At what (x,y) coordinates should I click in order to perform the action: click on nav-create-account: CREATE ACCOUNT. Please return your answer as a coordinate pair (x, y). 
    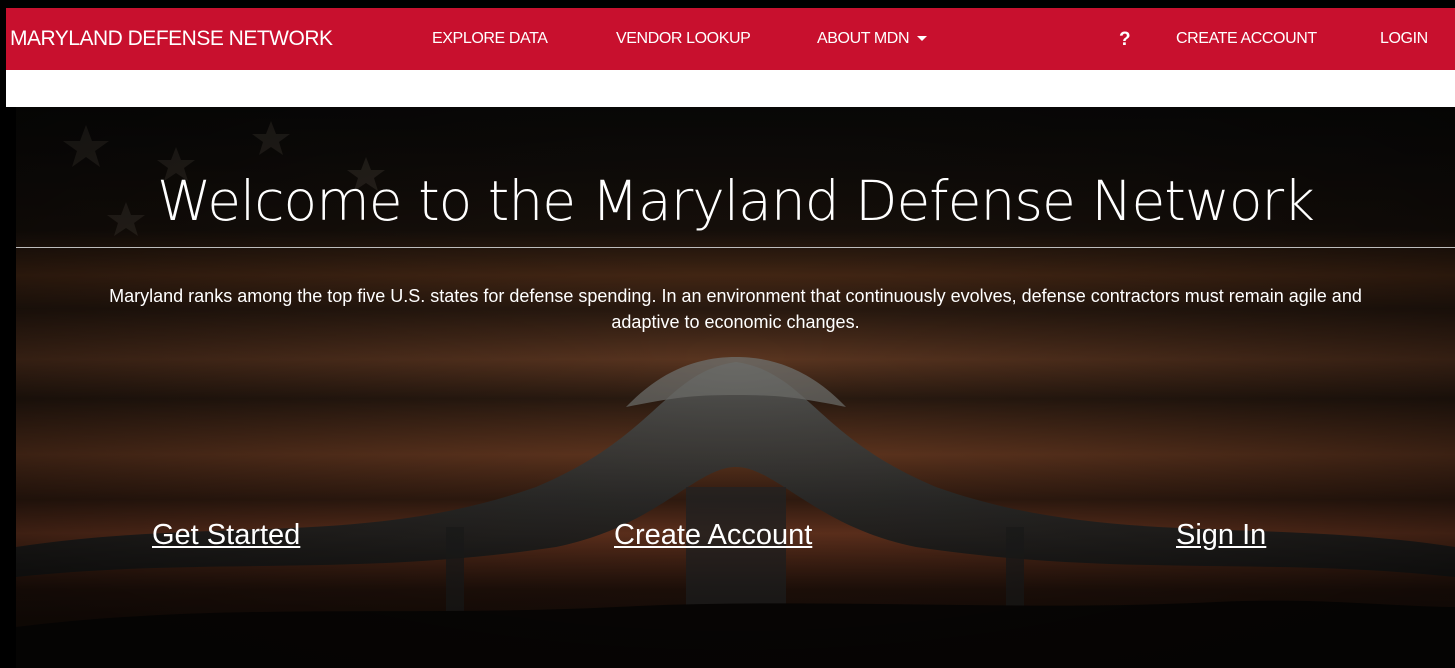
    Looking at the image, I should click on (1246, 39).